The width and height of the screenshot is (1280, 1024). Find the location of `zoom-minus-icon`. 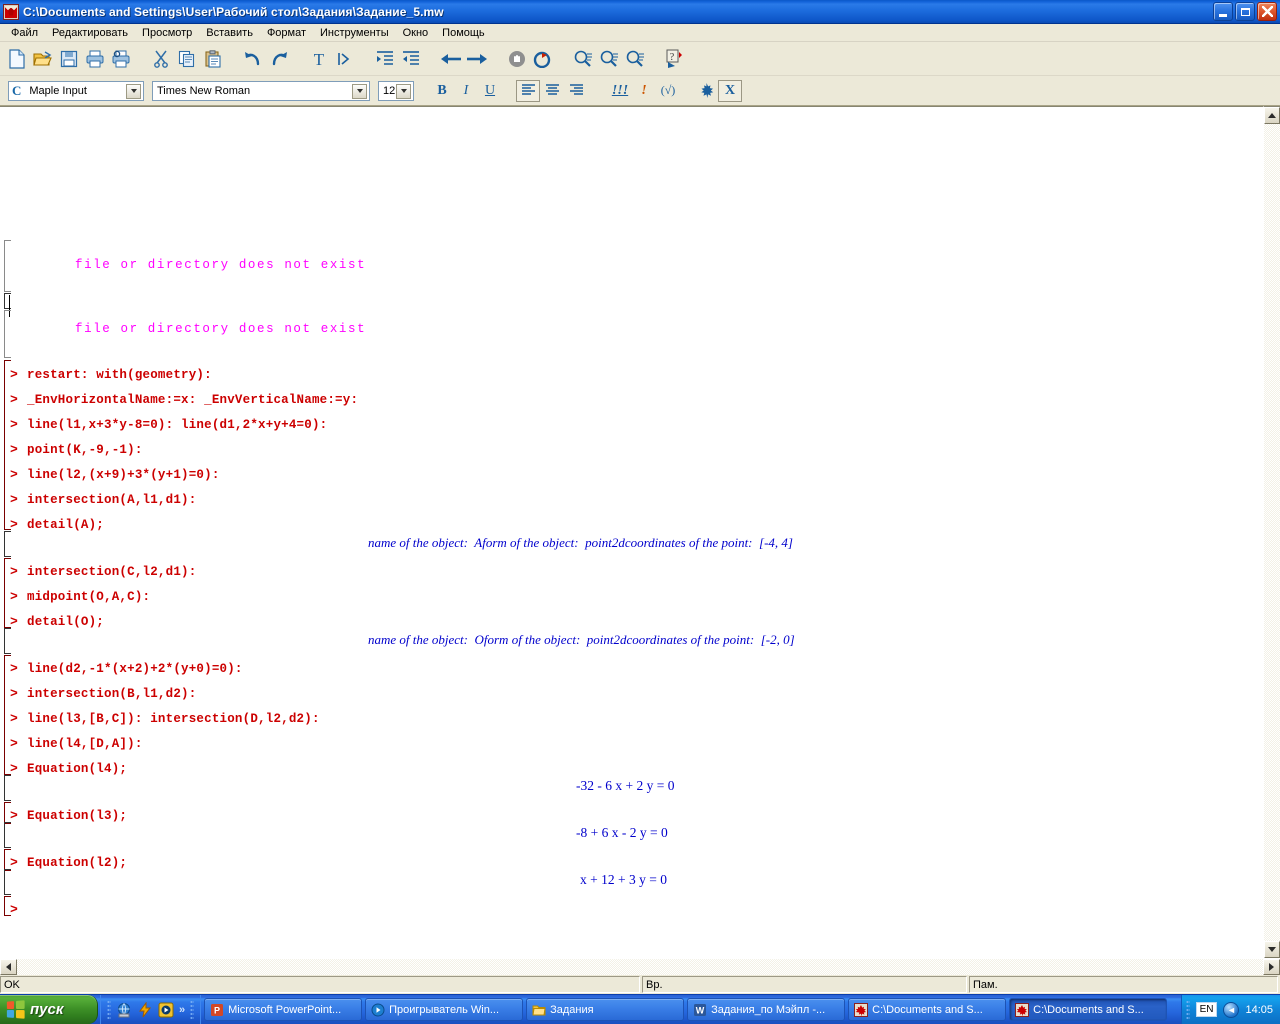

zoom-minus-icon is located at coordinates (583, 59).